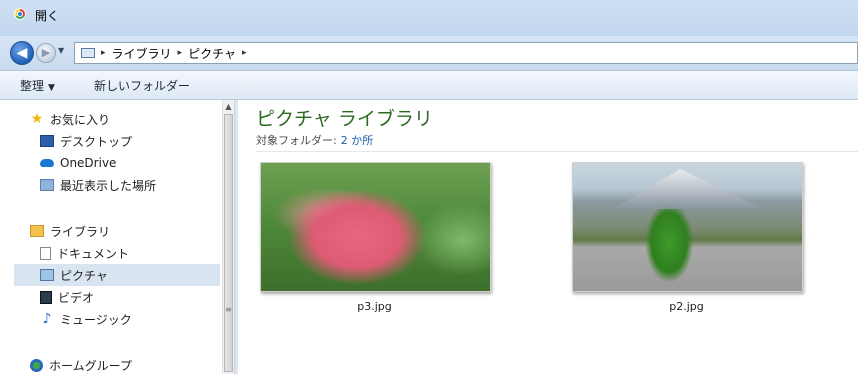  Describe the element at coordinates (47, 141) in the screenshot. I see `desktop-icon` at that location.